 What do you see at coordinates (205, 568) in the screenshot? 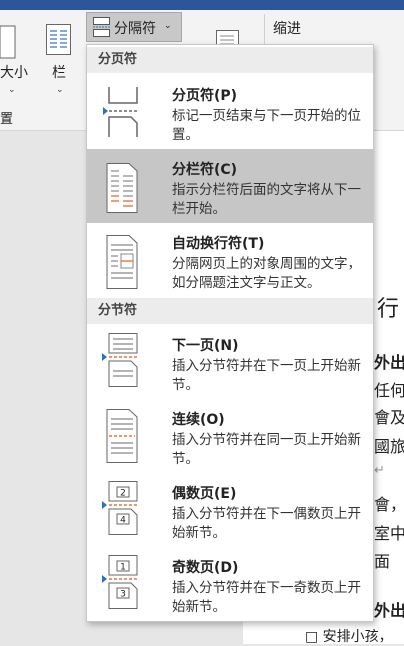
I see `menu-item-title: 奇数页(D)` at bounding box center [205, 568].